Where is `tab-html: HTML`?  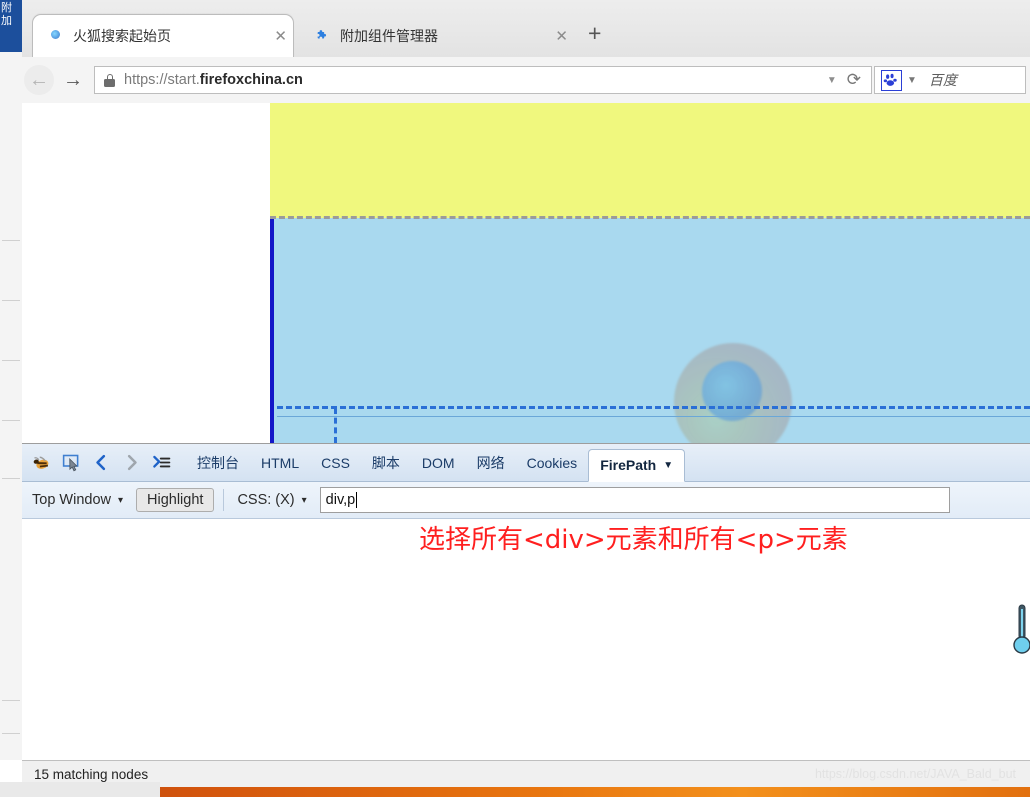
tab-html: HTML is located at coordinates (280, 463).